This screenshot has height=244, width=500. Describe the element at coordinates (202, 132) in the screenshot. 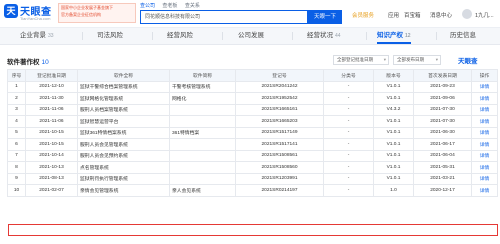

I see `cell-short-name: 361特情档案` at that location.